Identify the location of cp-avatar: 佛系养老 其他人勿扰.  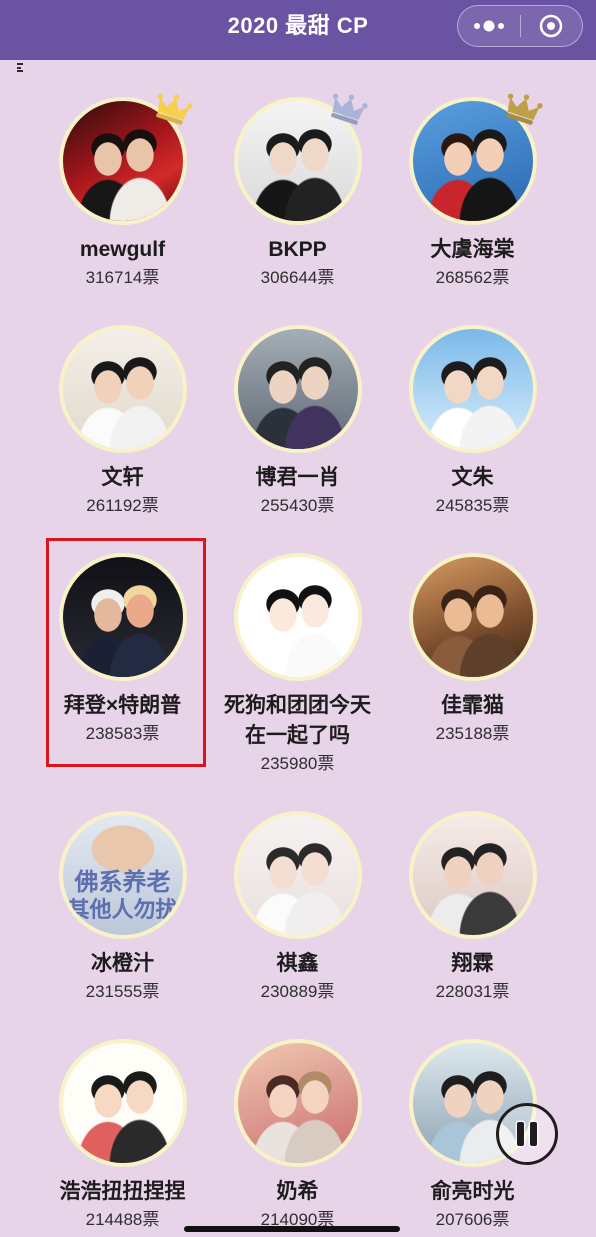
(122, 875).